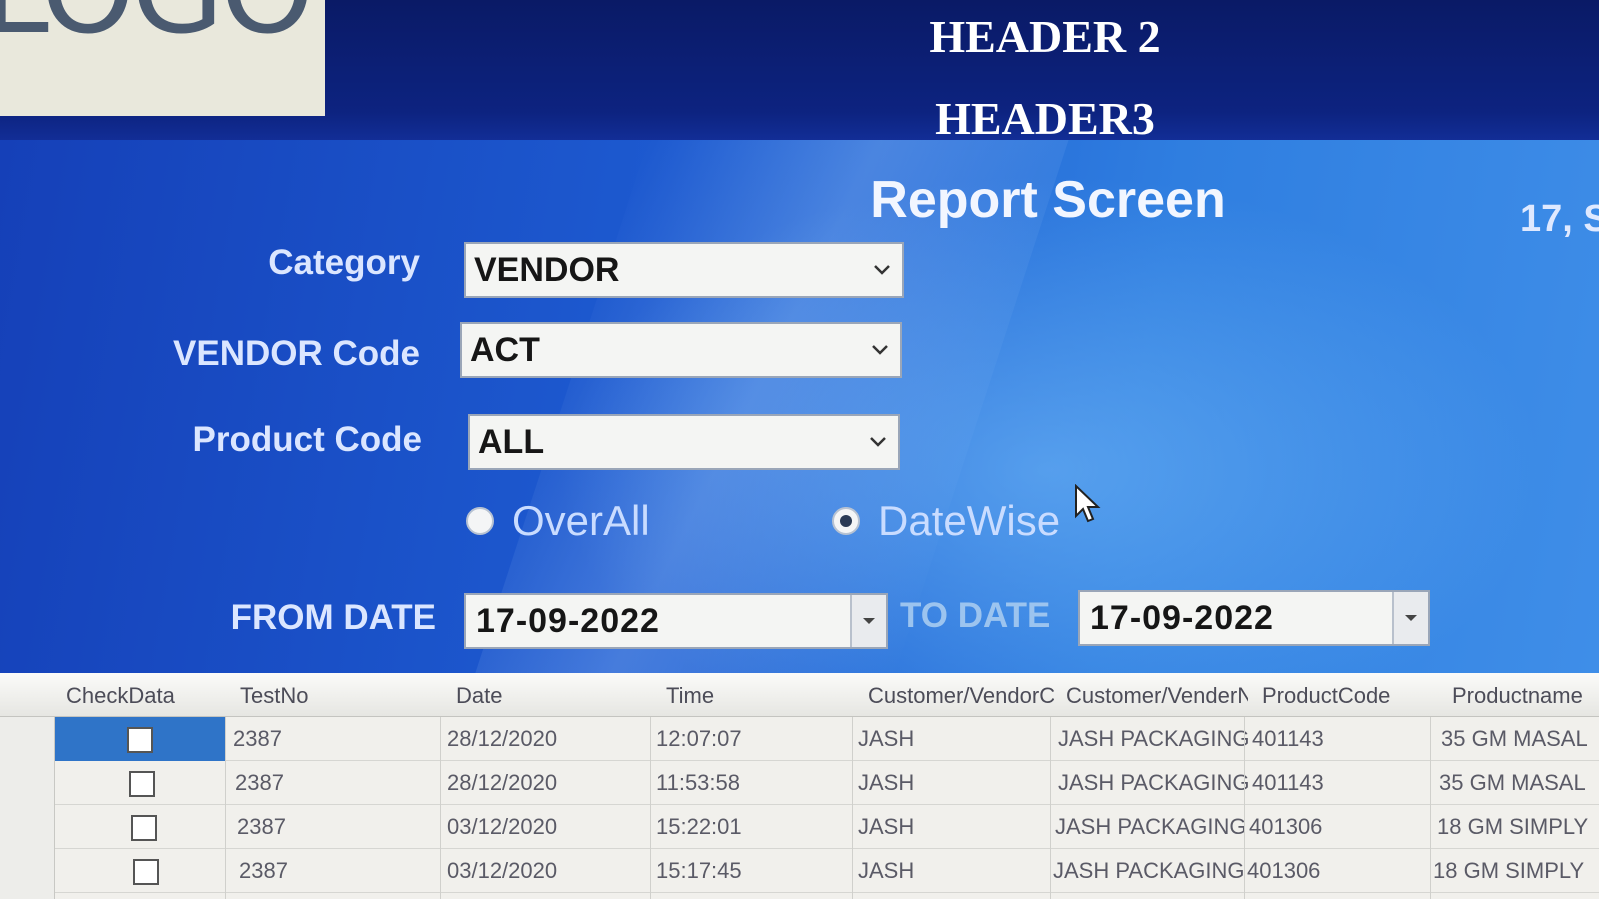 The image size is (1599, 899). Describe the element at coordinates (146, 696) in the screenshot. I see `column-header-checkdata: CheckData` at that location.